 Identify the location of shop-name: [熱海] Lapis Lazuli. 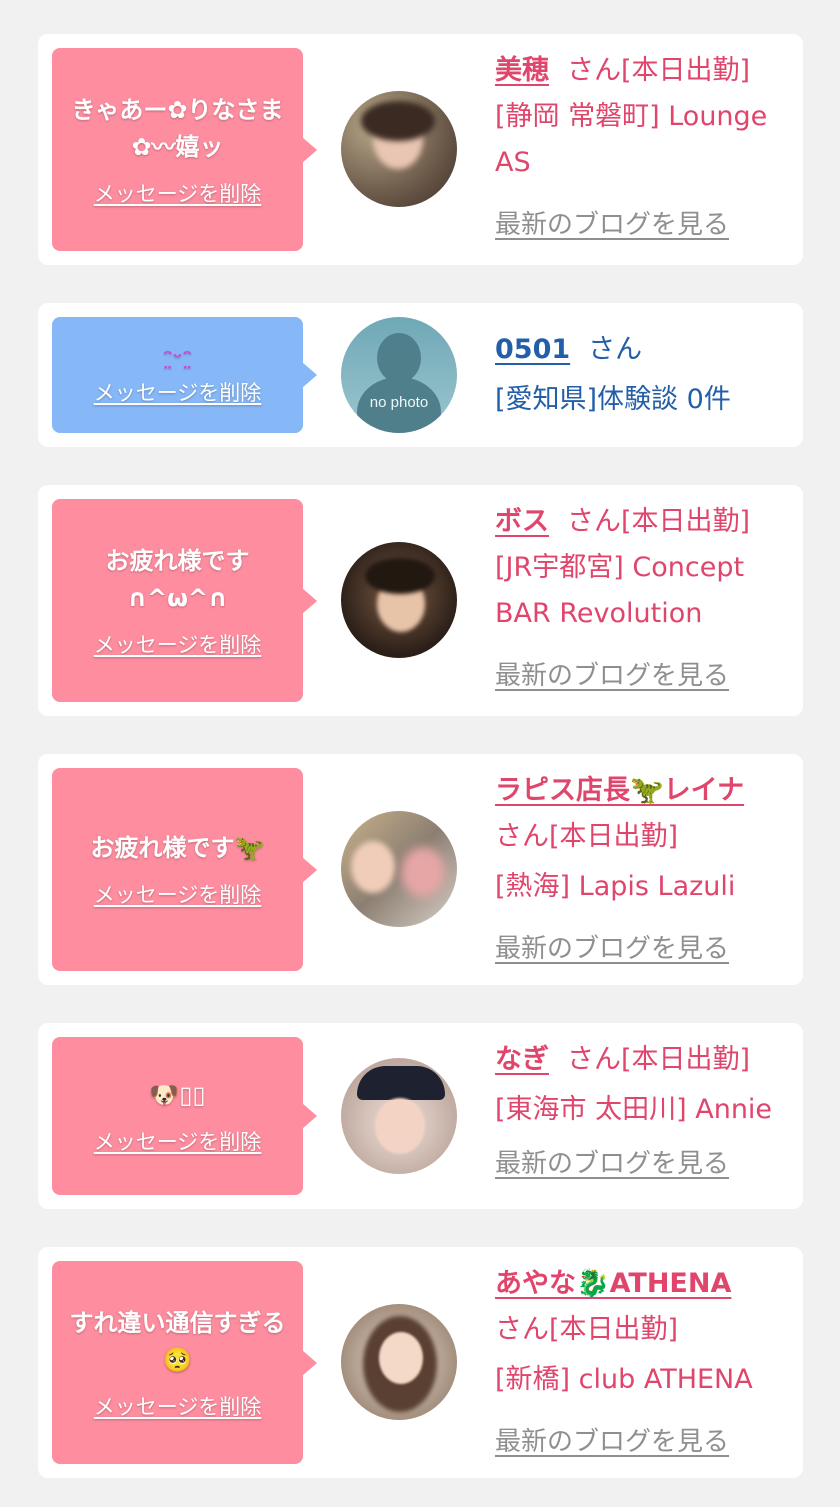
(615, 886).